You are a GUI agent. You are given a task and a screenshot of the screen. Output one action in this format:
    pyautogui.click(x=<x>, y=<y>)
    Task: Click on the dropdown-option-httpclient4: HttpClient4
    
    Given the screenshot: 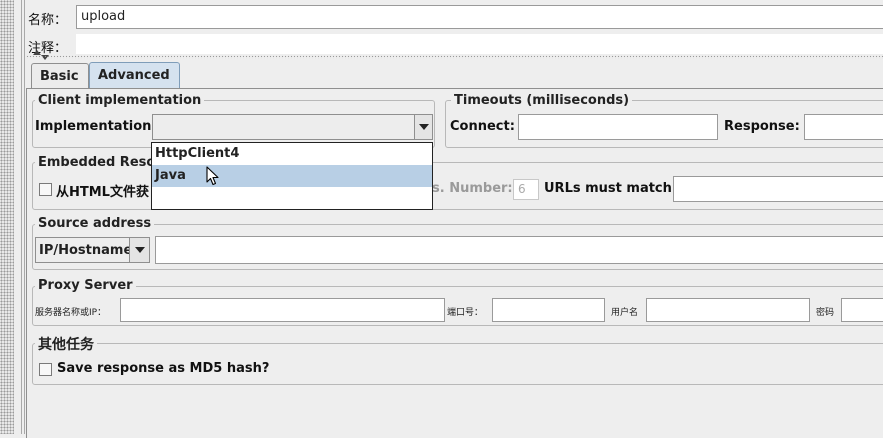 What is the action you would take?
    pyautogui.click(x=292, y=154)
    